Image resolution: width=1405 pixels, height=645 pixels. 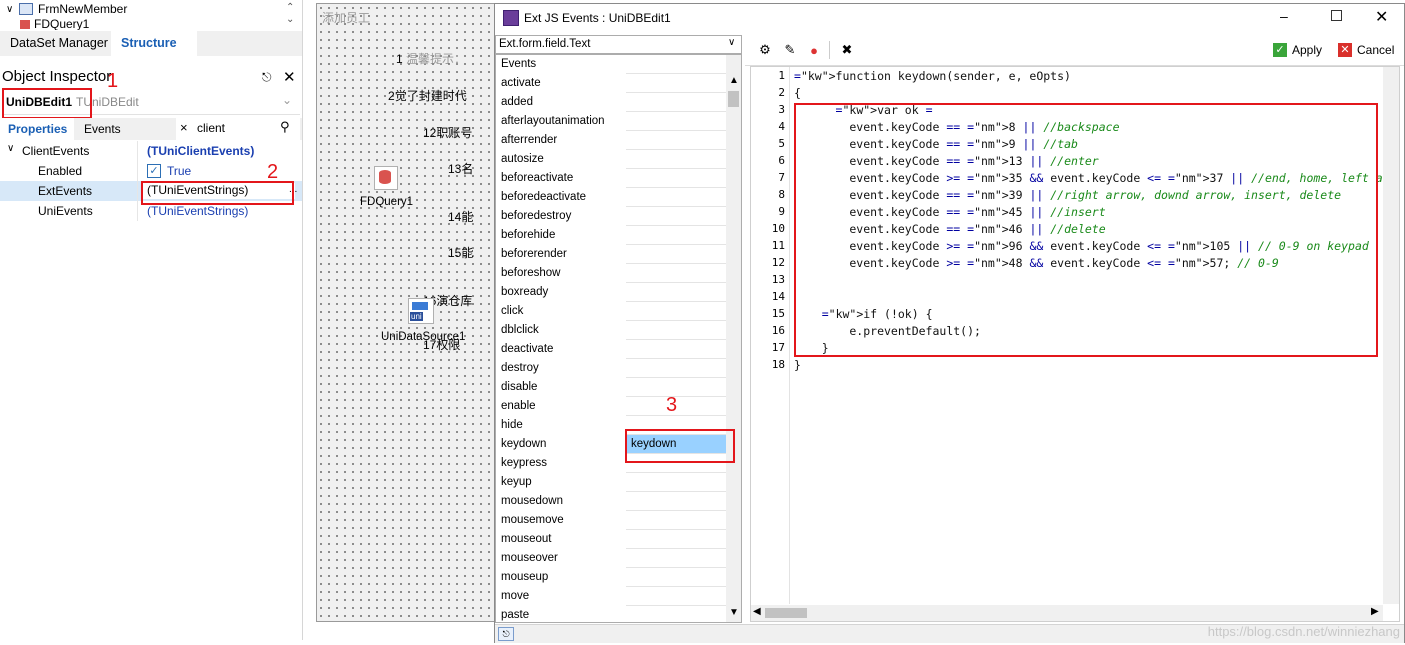 What do you see at coordinates (436, 321) in the screenshot?
I see `unidatasource-component: uni UniDataSource1` at bounding box center [436, 321].